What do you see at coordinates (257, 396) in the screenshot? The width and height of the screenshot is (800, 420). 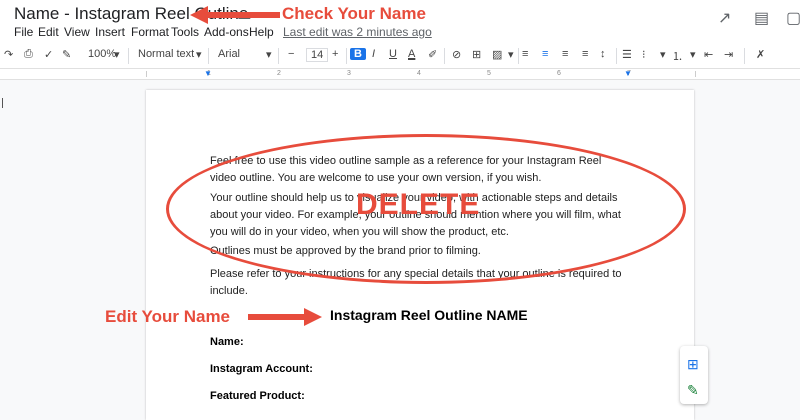 I see `field-product-label: Featured Product:` at bounding box center [257, 396].